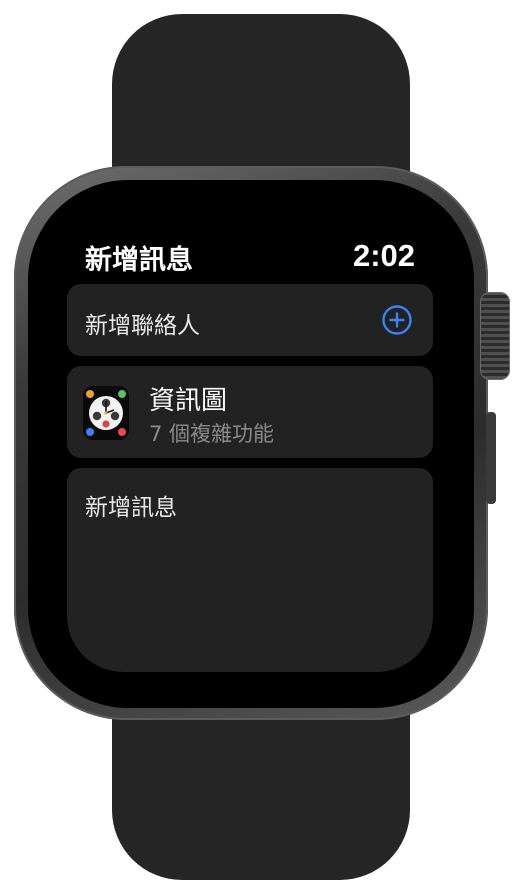 This screenshot has height=890, width=512. I want to click on add-contact-button: 新增聯絡人, so click(250, 320).